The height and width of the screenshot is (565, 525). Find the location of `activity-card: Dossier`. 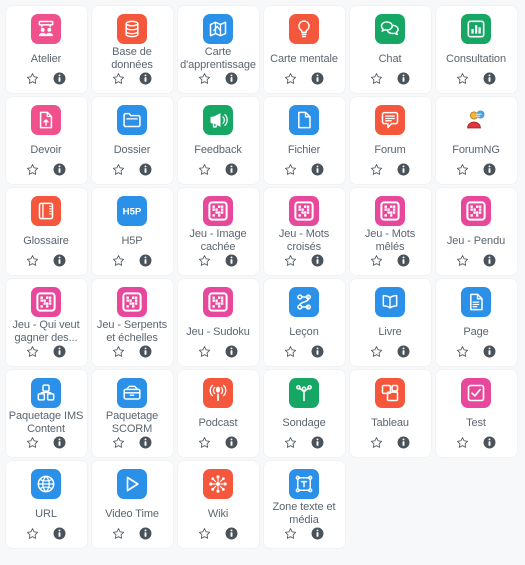

activity-card: Dossier is located at coordinates (132, 140).